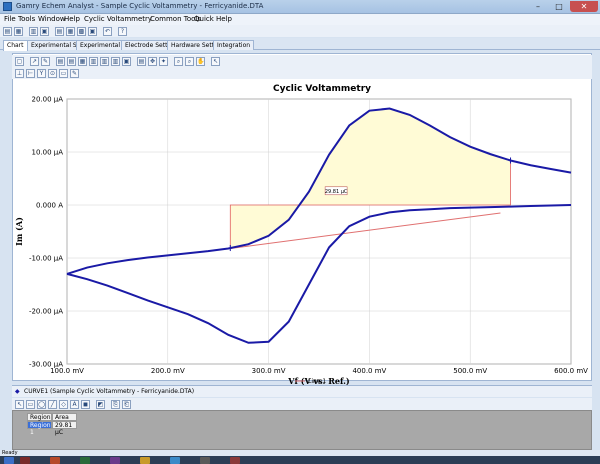  What do you see at coordinates (235, 460) in the screenshot?
I see `task-app8-icon` at bounding box center [235, 460].